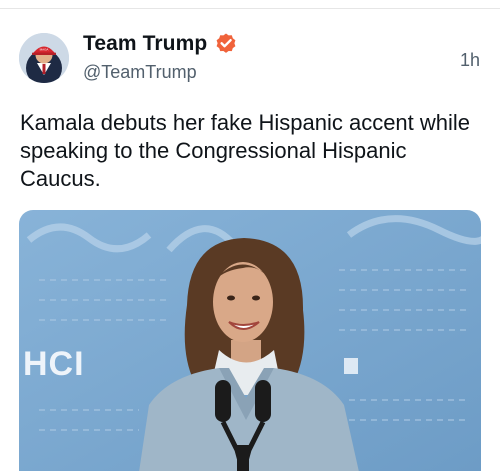 The image size is (500, 471). Describe the element at coordinates (140, 72) in the screenshot. I see `author-handle: @TeamTrump` at that location.